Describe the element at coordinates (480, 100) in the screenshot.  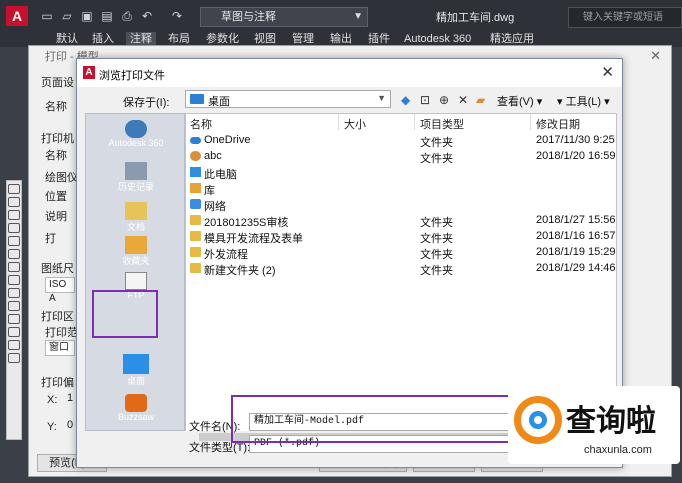
I see `new-folder-icon: ▰` at that location.